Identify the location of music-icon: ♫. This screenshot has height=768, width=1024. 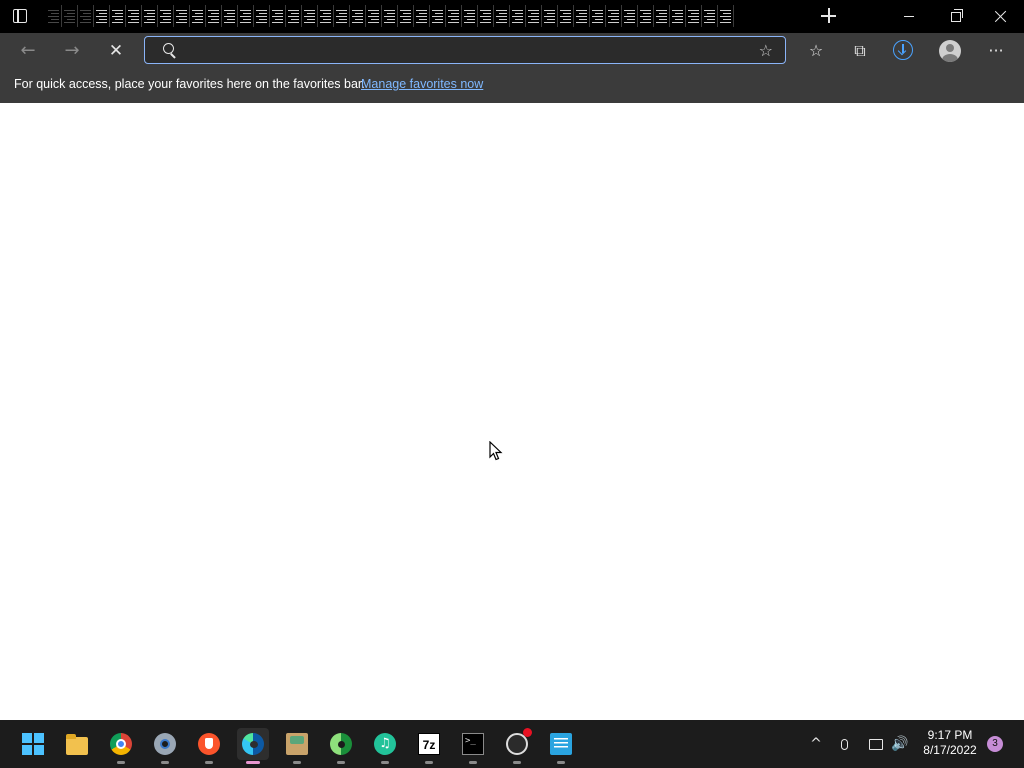
(385, 744).